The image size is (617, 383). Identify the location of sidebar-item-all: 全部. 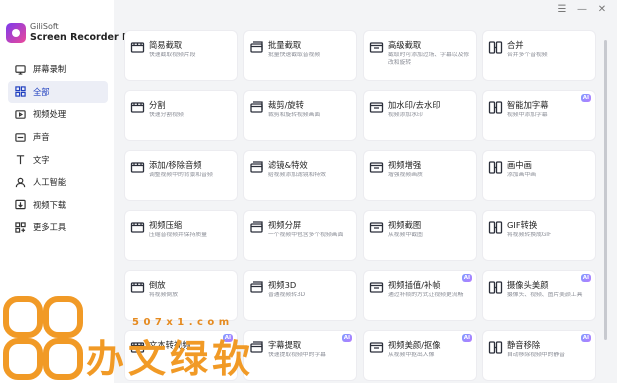
(58, 92).